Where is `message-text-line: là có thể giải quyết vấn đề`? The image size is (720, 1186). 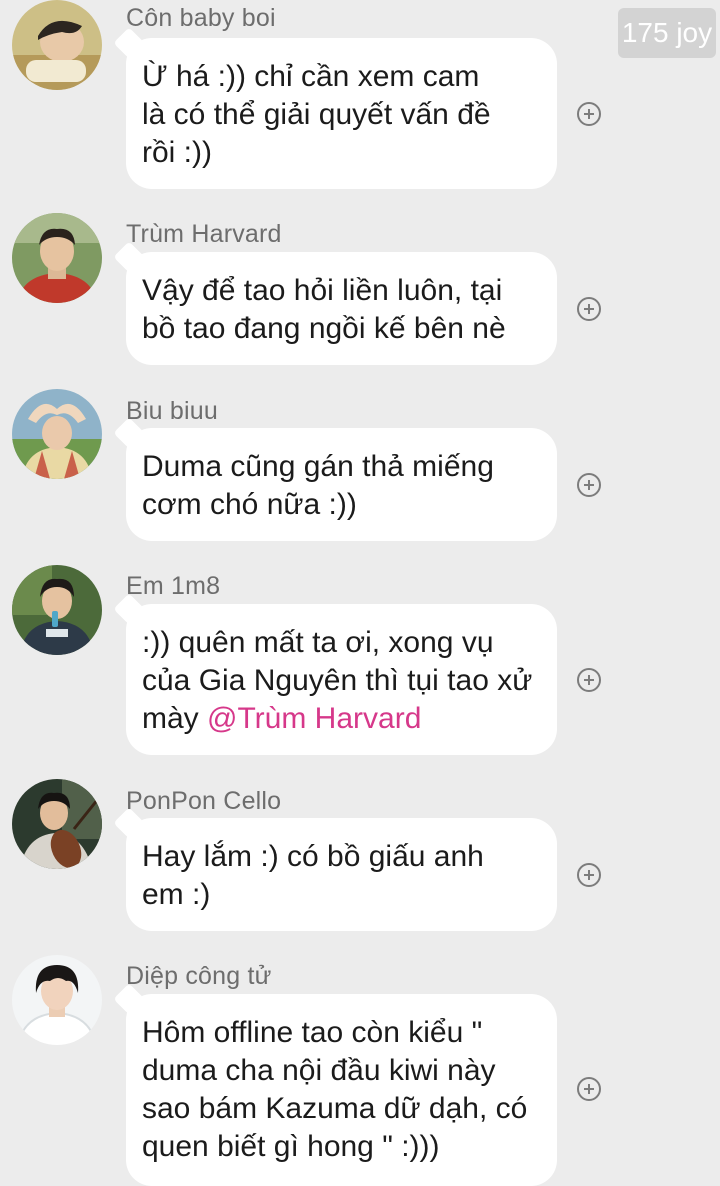 message-text-line: là có thể giải quyết vấn đề is located at coordinates (316, 114).